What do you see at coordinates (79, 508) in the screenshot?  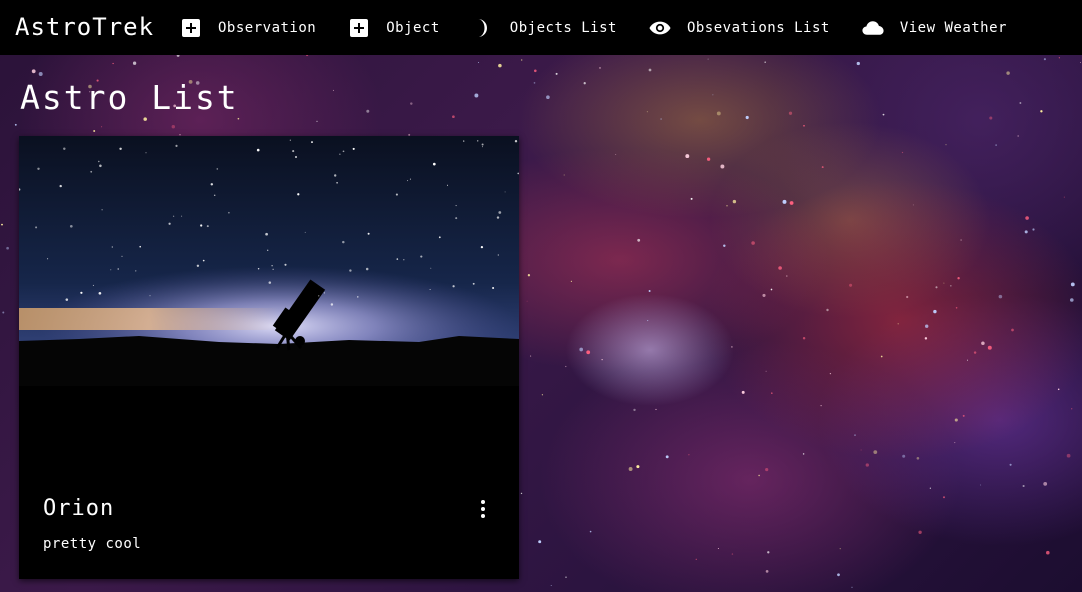 I see `card-title: Orion` at bounding box center [79, 508].